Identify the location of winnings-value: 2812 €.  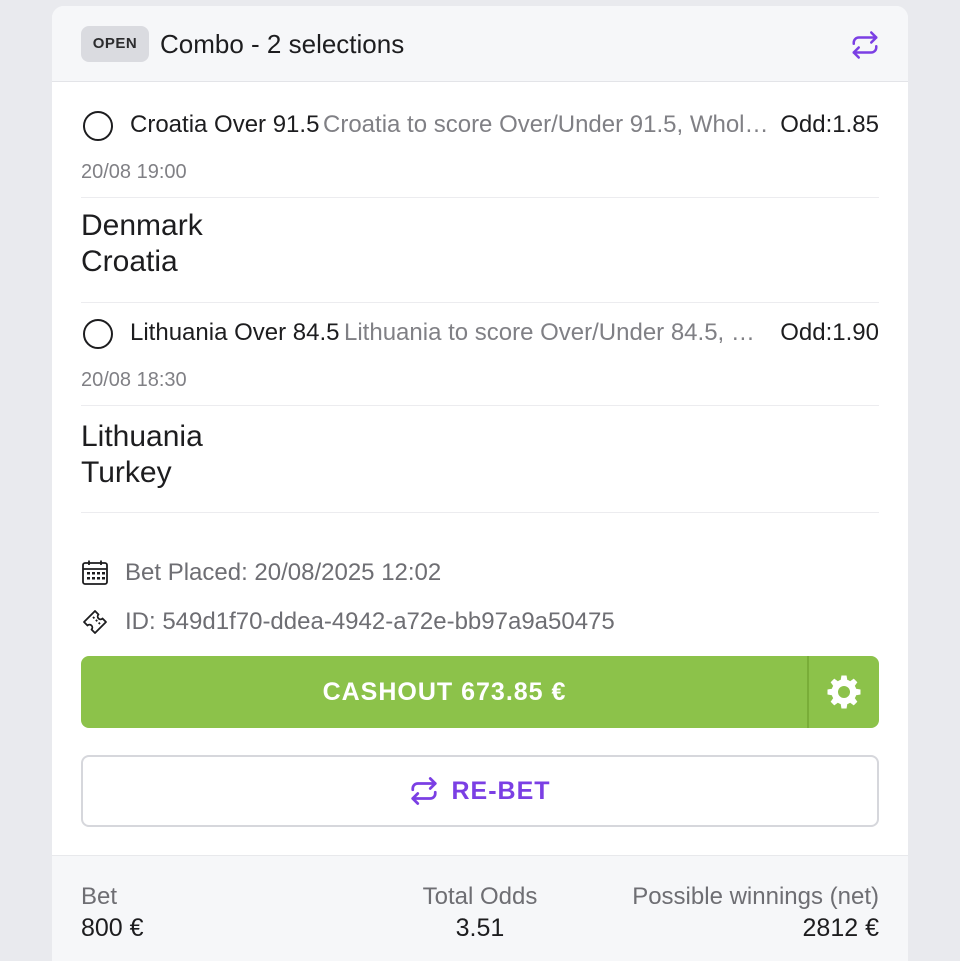
(840, 928).